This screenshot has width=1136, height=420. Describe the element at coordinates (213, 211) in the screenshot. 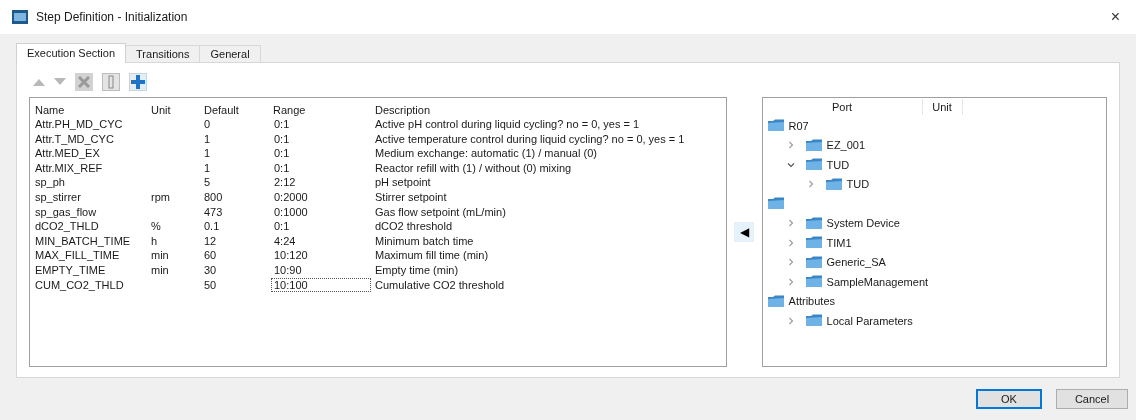

I see `table-cell: 473` at that location.